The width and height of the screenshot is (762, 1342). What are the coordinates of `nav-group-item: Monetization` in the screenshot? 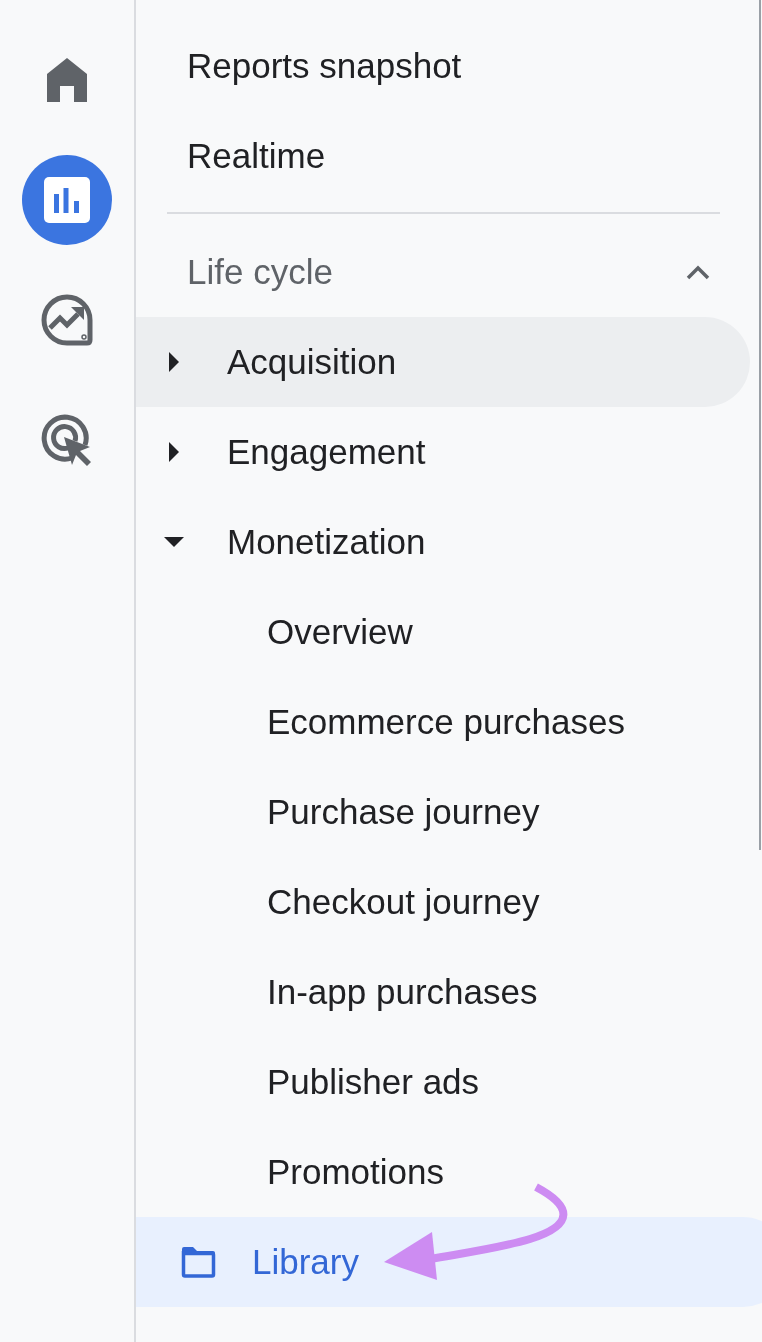 It's located at (443, 542).